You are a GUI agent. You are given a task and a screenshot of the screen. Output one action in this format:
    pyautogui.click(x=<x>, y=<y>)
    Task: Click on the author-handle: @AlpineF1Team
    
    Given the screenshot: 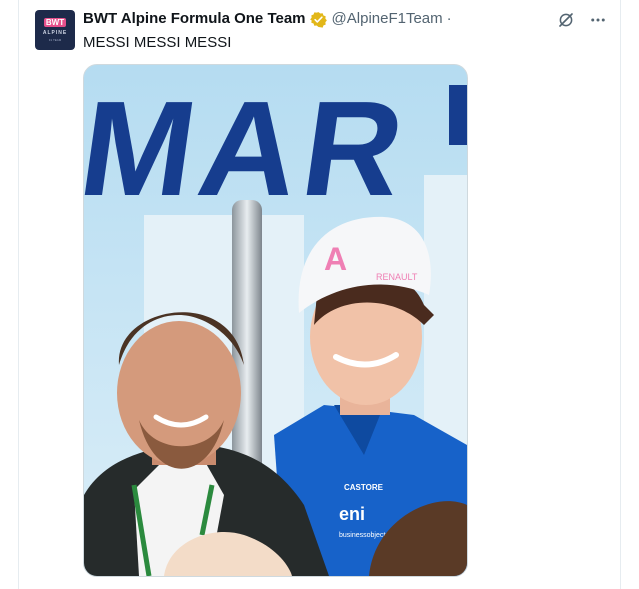 What is the action you would take?
    pyautogui.click(x=387, y=19)
    